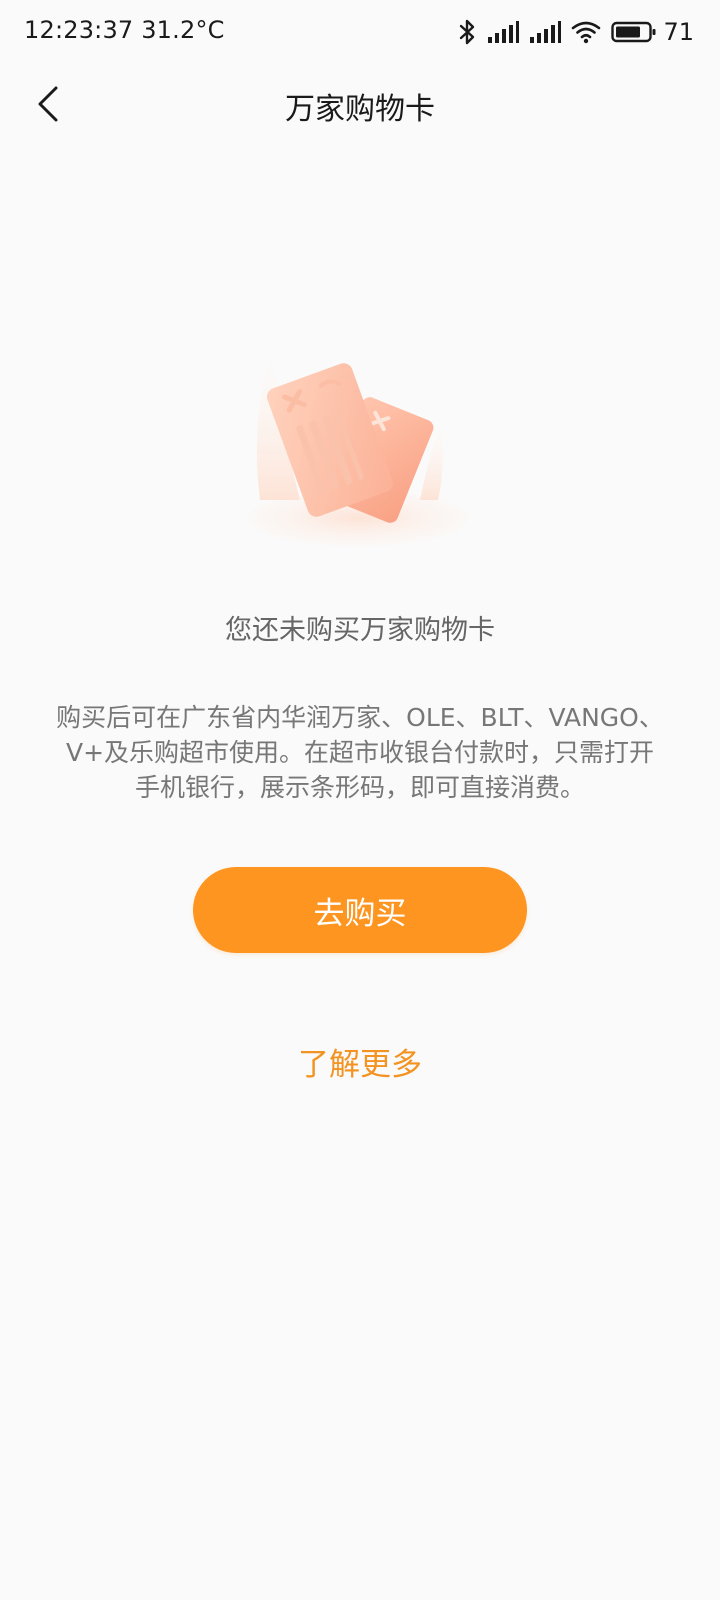 The image size is (720, 1600). Describe the element at coordinates (503, 32) in the screenshot. I see `signal-icon` at that location.